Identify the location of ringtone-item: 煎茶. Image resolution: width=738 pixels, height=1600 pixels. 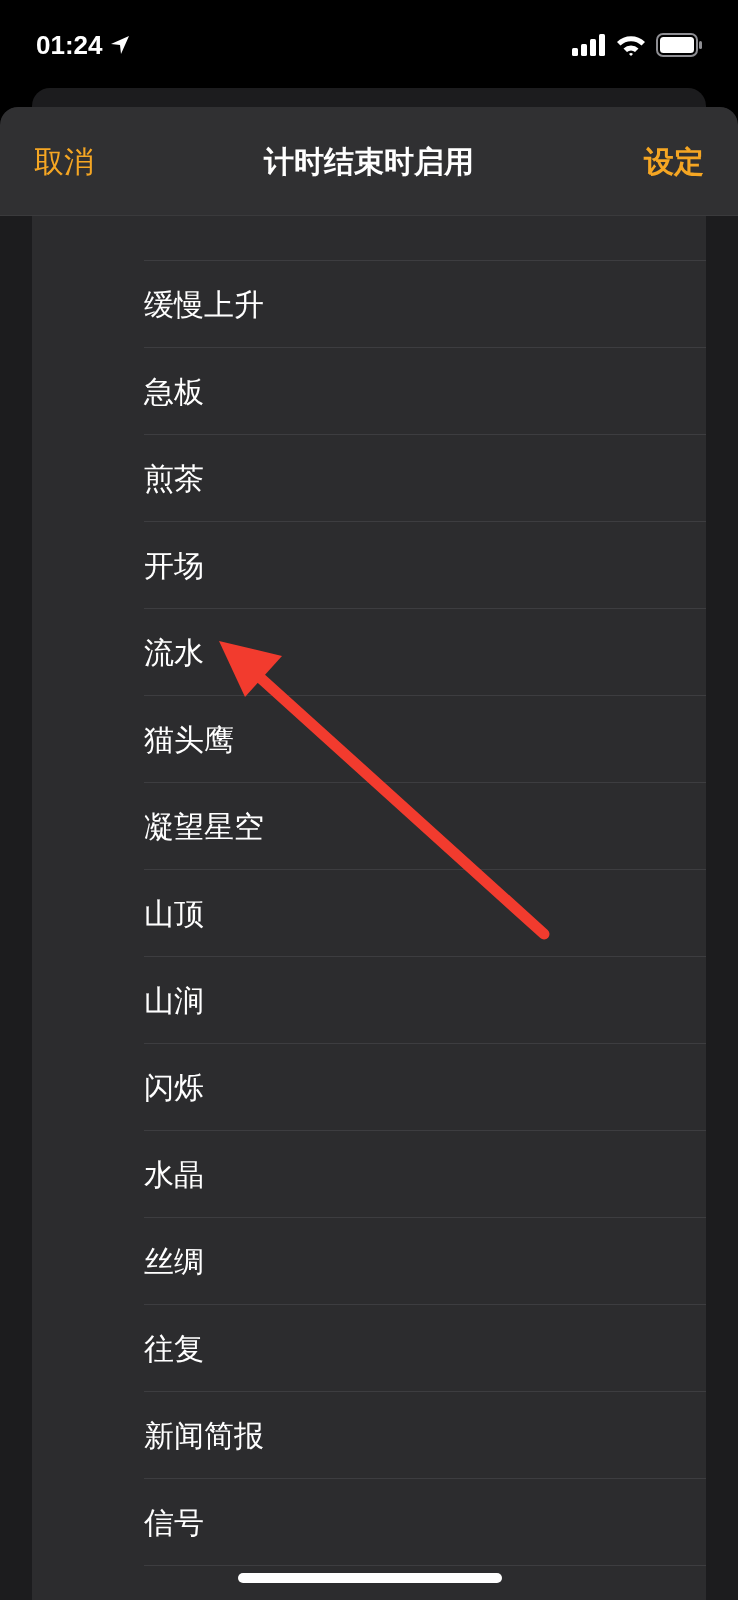
(174, 478).